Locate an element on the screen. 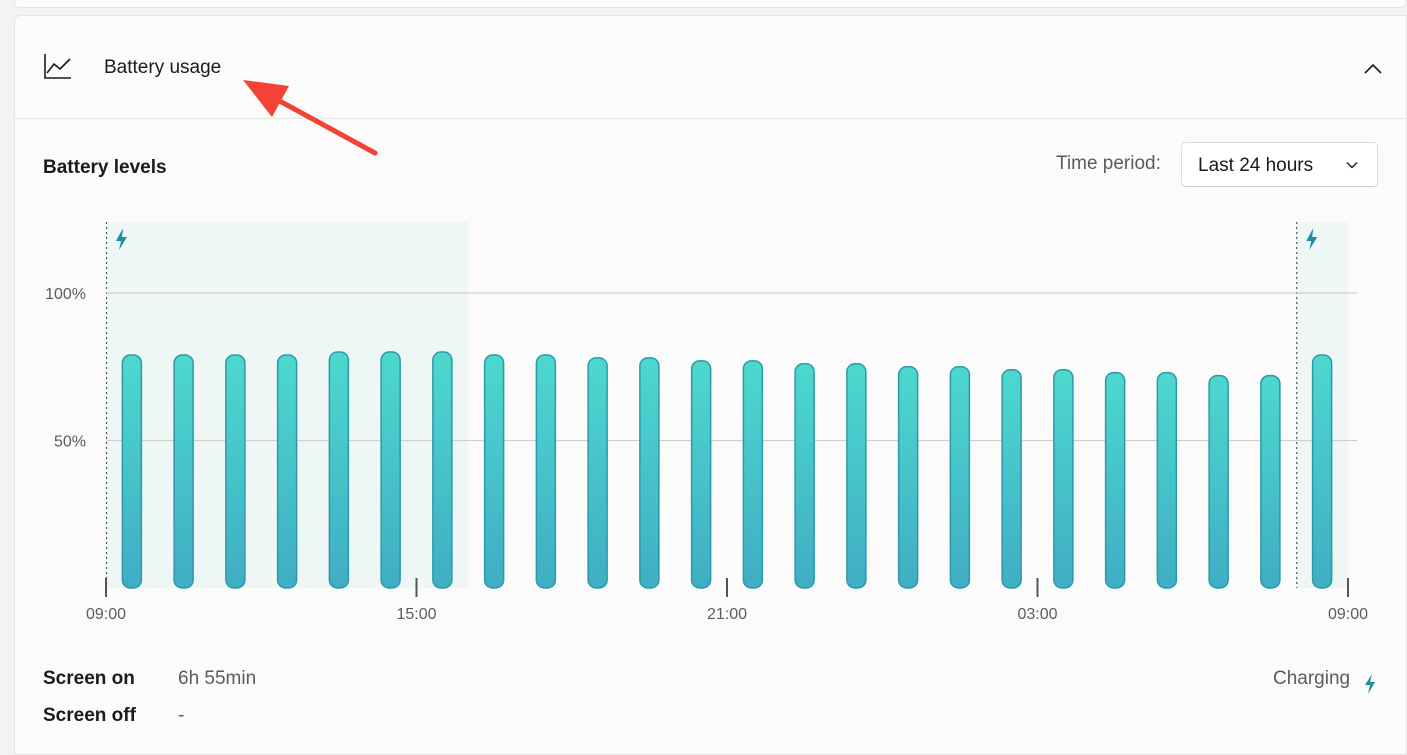 Image resolution: width=1407 pixels, height=755 pixels. lightning-bolt-icon is located at coordinates (1370, 684).